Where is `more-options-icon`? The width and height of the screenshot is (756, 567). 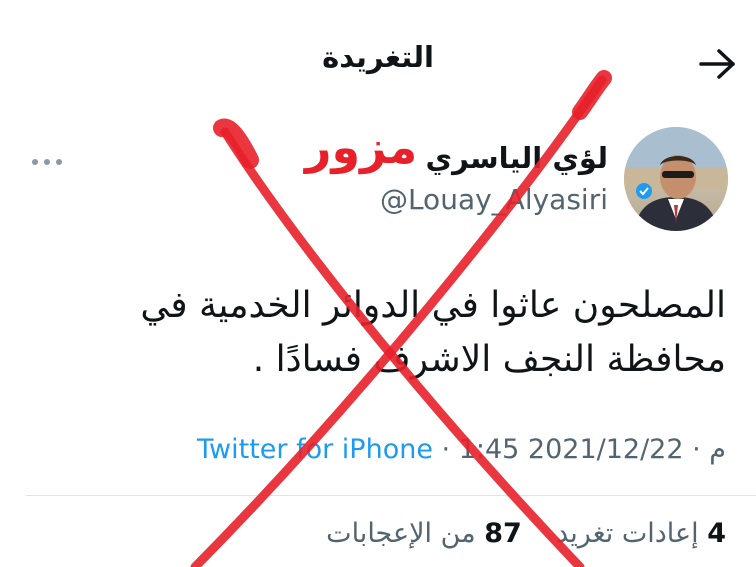
more-options-icon is located at coordinates (47, 162).